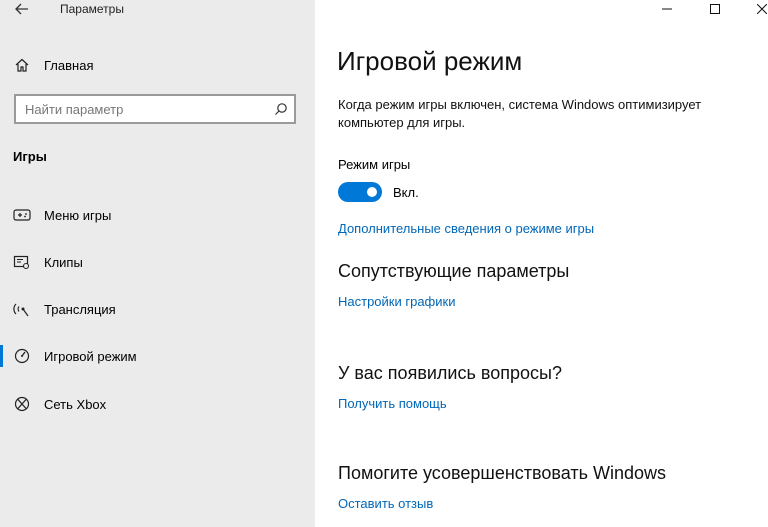 The image size is (768, 527). What do you see at coordinates (90, 356) in the screenshot?
I see `sidebar-item-label: Игровой режим` at bounding box center [90, 356].